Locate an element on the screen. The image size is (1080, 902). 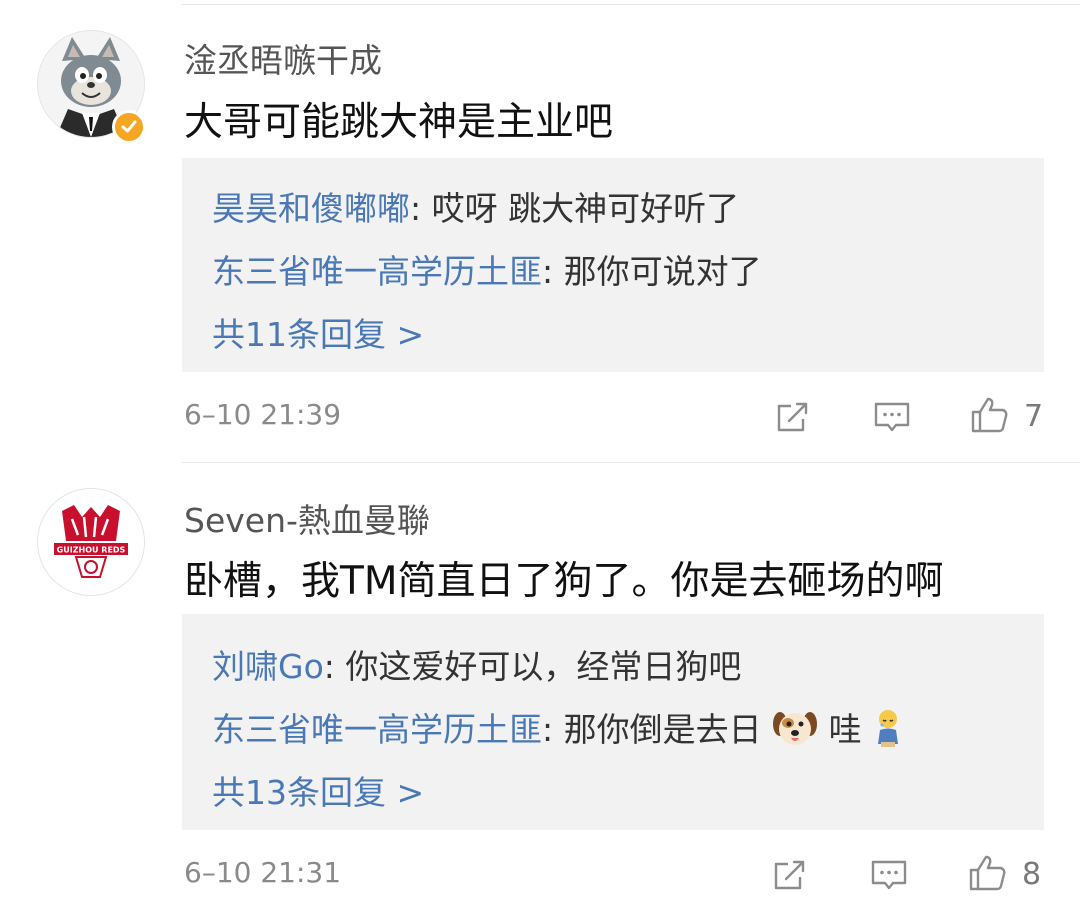
reply-username: 刘啸Go is located at coordinates (268, 666).